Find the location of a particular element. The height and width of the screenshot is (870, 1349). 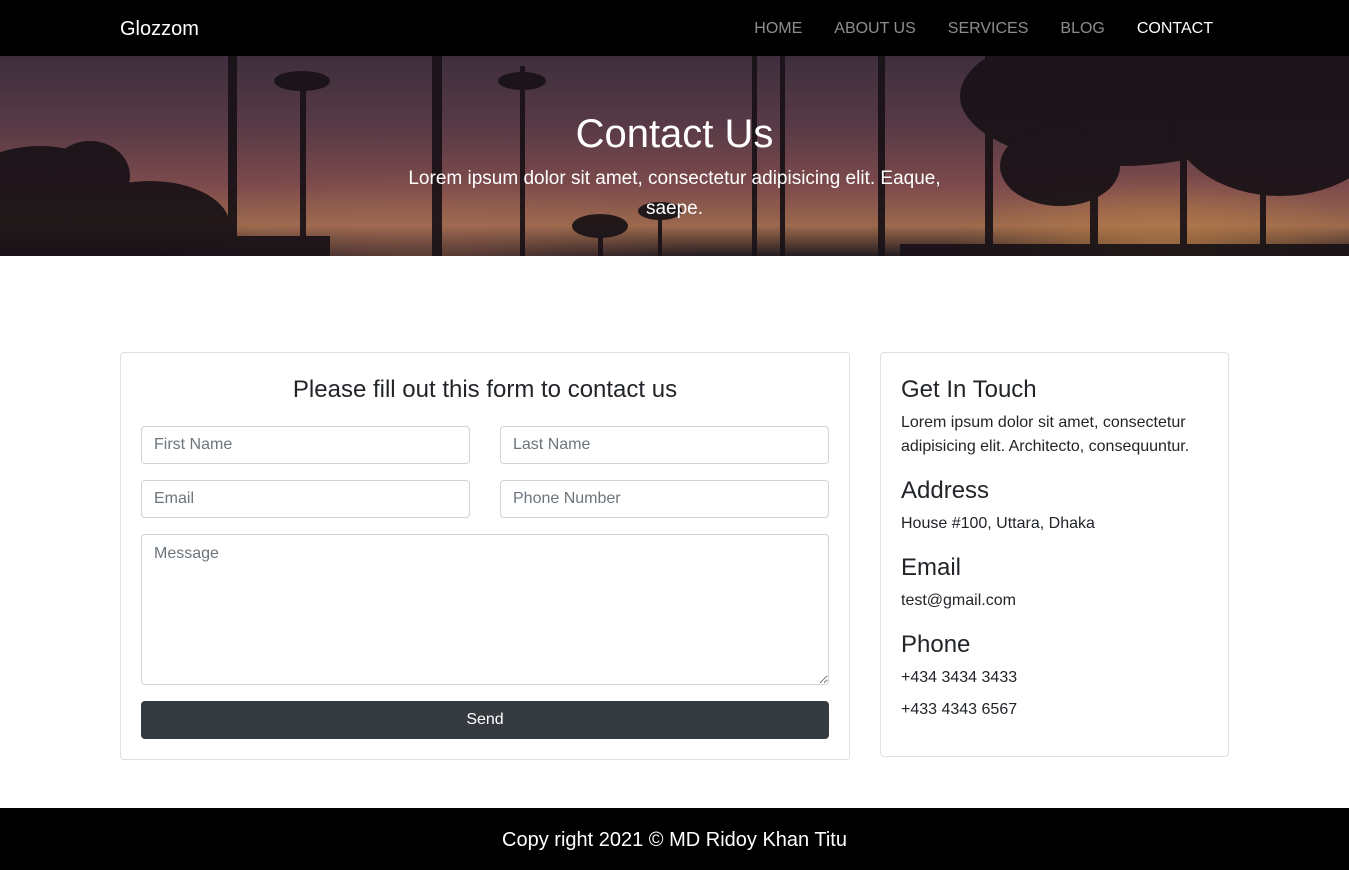

email-text: test@gmail.com is located at coordinates (958, 600).